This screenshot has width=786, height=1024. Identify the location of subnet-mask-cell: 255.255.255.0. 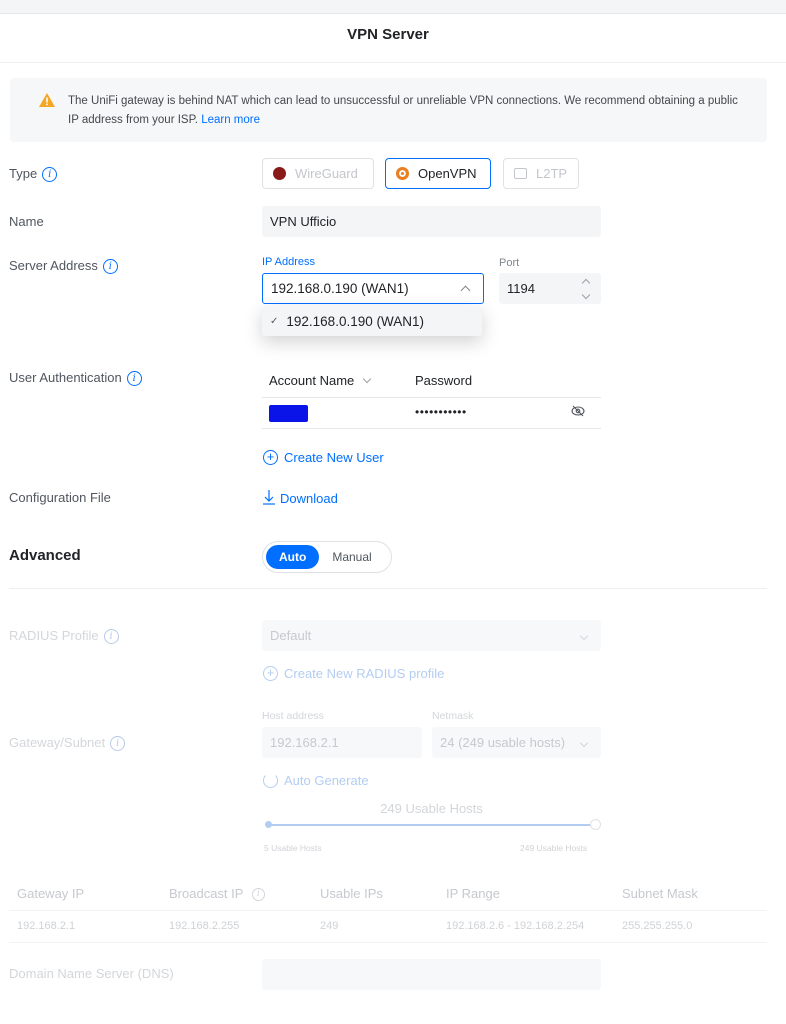
(657, 926).